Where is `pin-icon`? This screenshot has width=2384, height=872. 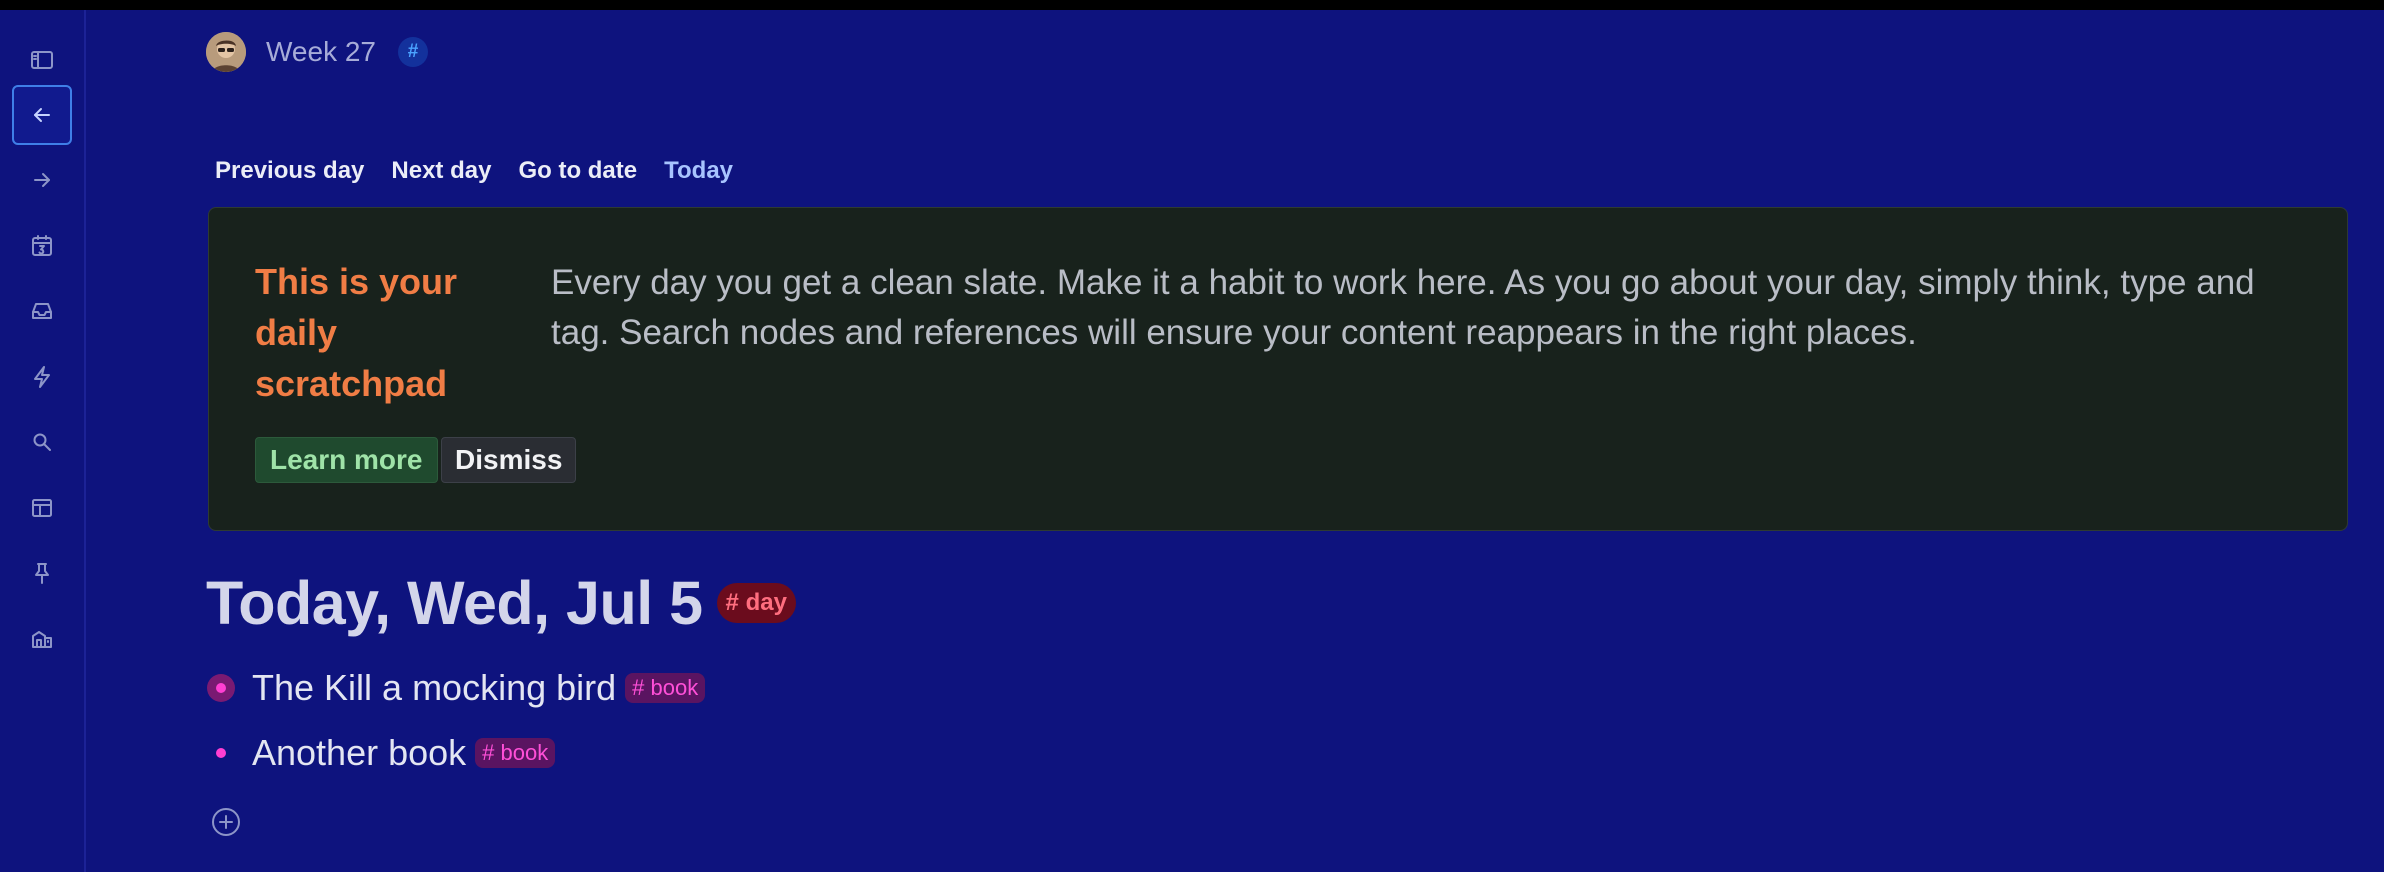
pin-icon is located at coordinates (42, 573).